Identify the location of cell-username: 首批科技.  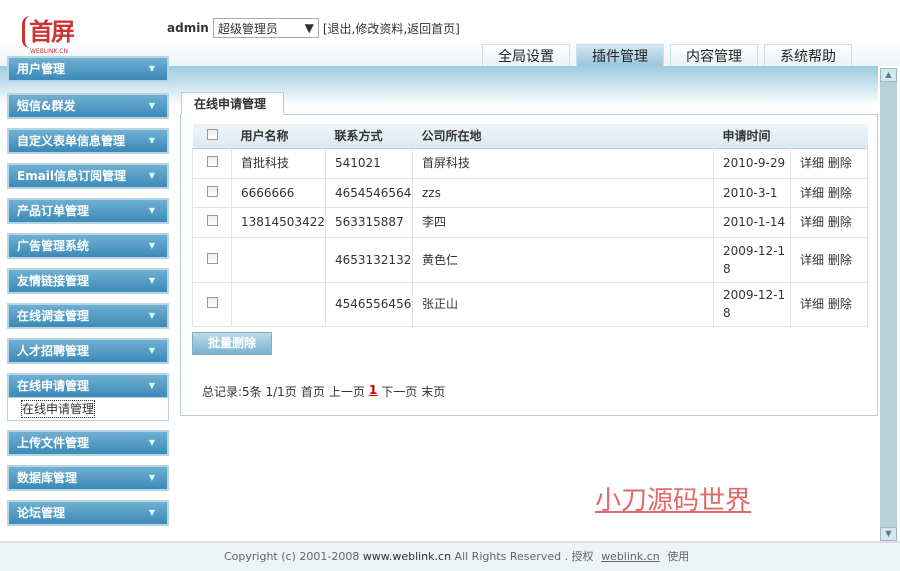
(278, 163).